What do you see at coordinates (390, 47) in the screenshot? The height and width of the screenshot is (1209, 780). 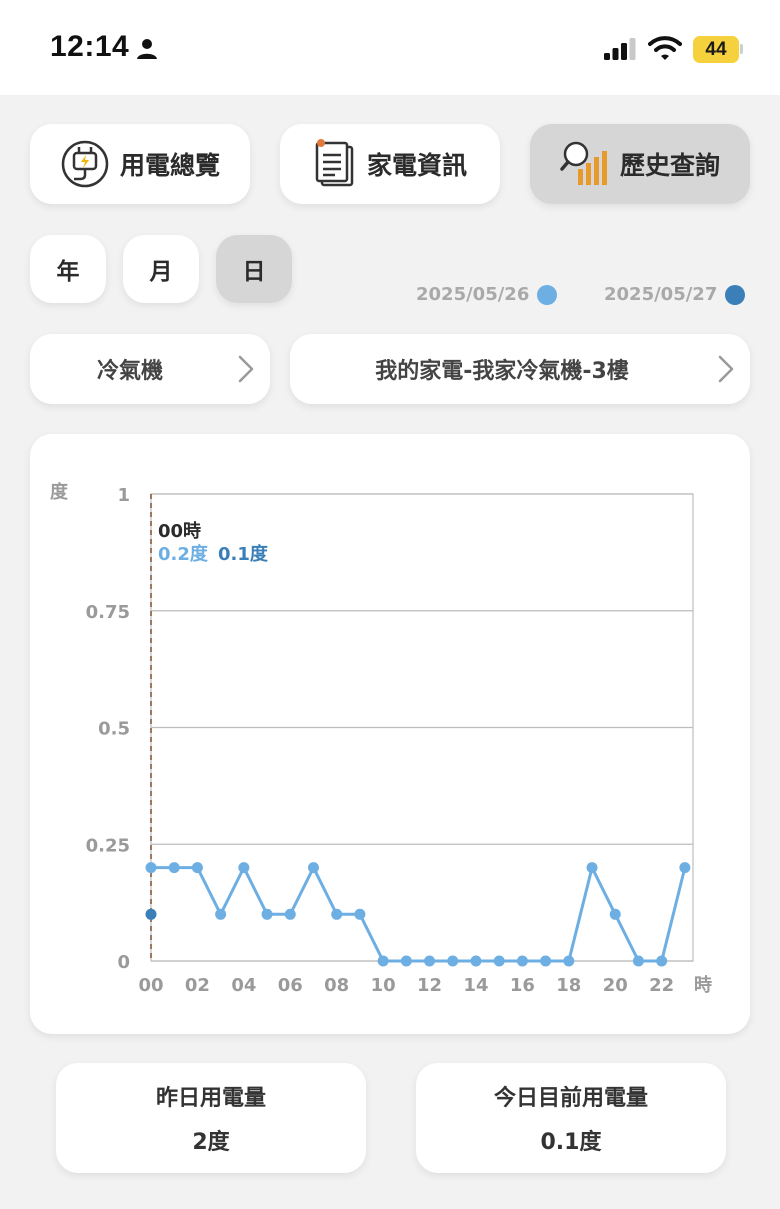 I see `status-bar: 12:14 44` at bounding box center [390, 47].